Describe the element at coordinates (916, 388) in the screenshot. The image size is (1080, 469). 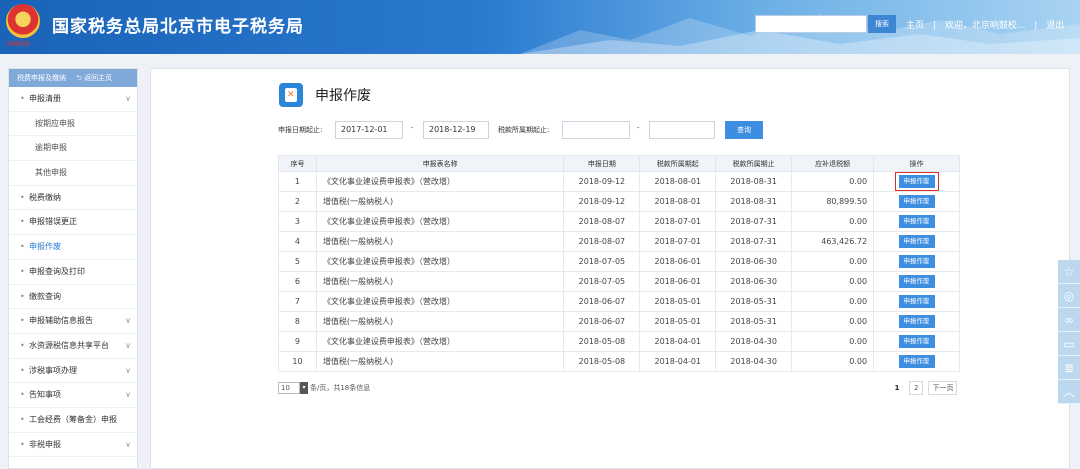
I see `page-2-button: 2` at that location.